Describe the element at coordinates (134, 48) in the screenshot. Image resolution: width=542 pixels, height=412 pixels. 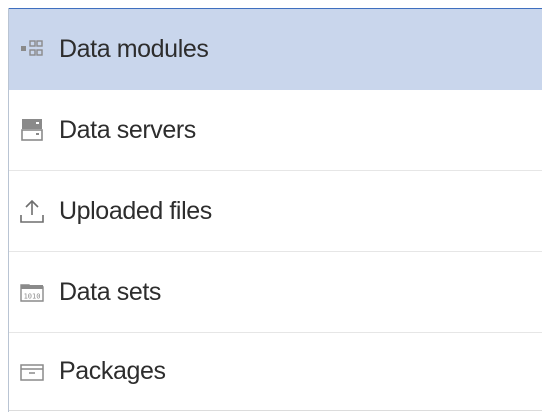
I see `nav-item-label: Data modules` at that location.